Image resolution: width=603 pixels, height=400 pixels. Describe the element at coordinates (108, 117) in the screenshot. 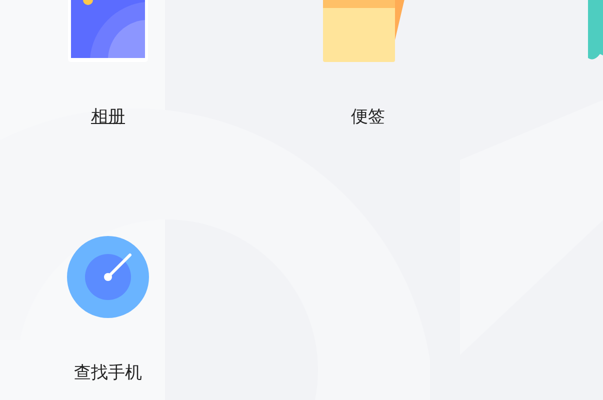

I see `app-link: 相册` at that location.